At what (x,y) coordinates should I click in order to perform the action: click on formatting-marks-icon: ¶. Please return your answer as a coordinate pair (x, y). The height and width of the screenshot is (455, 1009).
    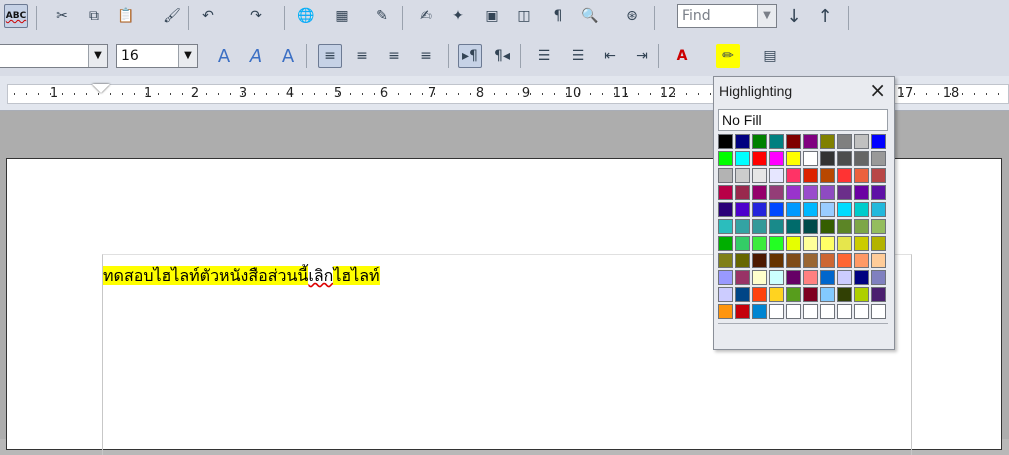
    Looking at the image, I should click on (558, 16).